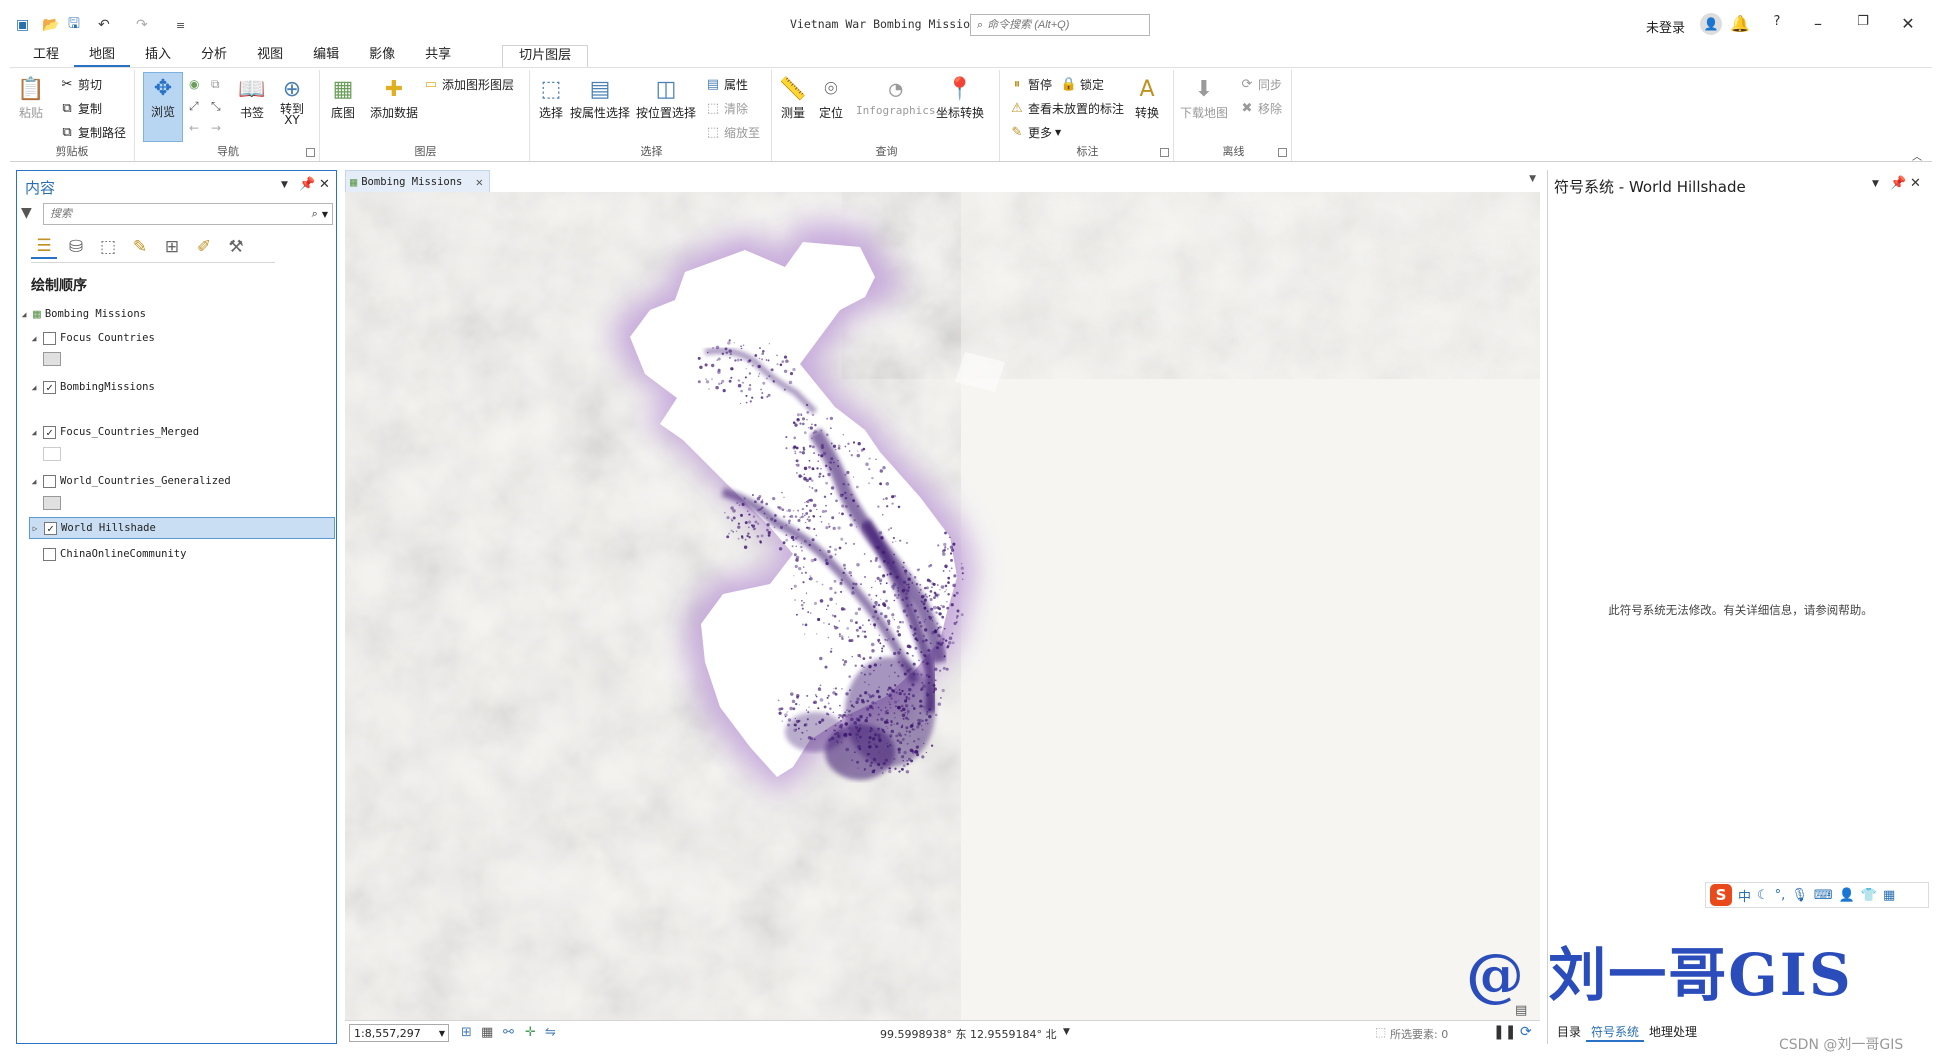 The width and height of the screenshot is (1941, 1061). I want to click on tab-imagery: 影像, so click(382, 56).